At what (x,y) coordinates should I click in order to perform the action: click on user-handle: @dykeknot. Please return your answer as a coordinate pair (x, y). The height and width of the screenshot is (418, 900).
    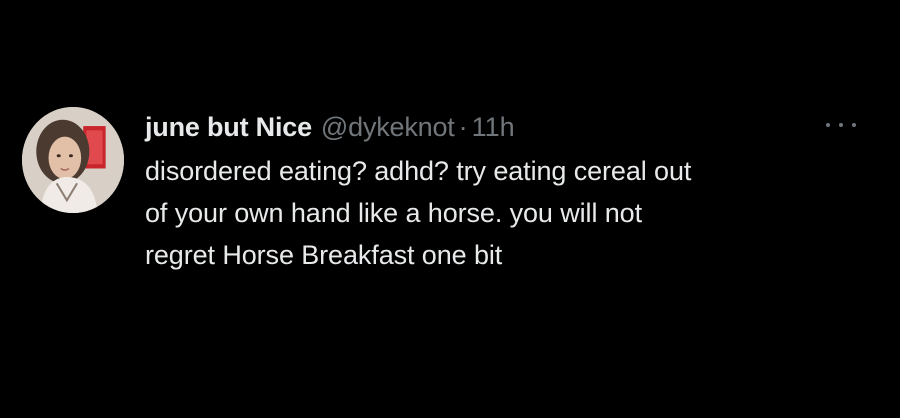
    Looking at the image, I should click on (388, 127).